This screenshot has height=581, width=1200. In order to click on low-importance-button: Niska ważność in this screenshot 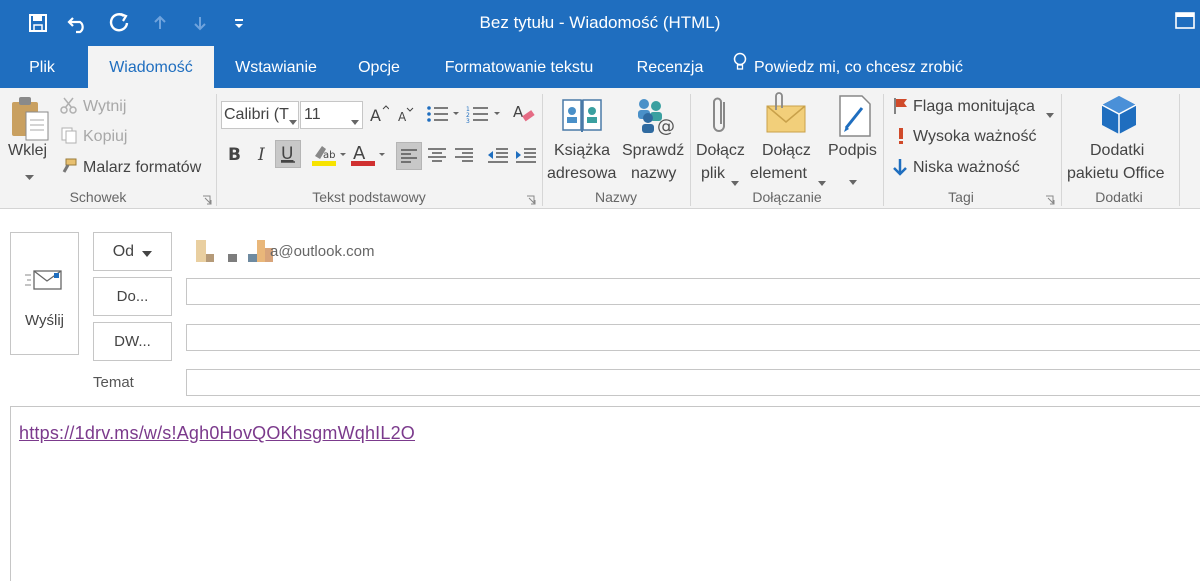, I will do `click(966, 168)`.